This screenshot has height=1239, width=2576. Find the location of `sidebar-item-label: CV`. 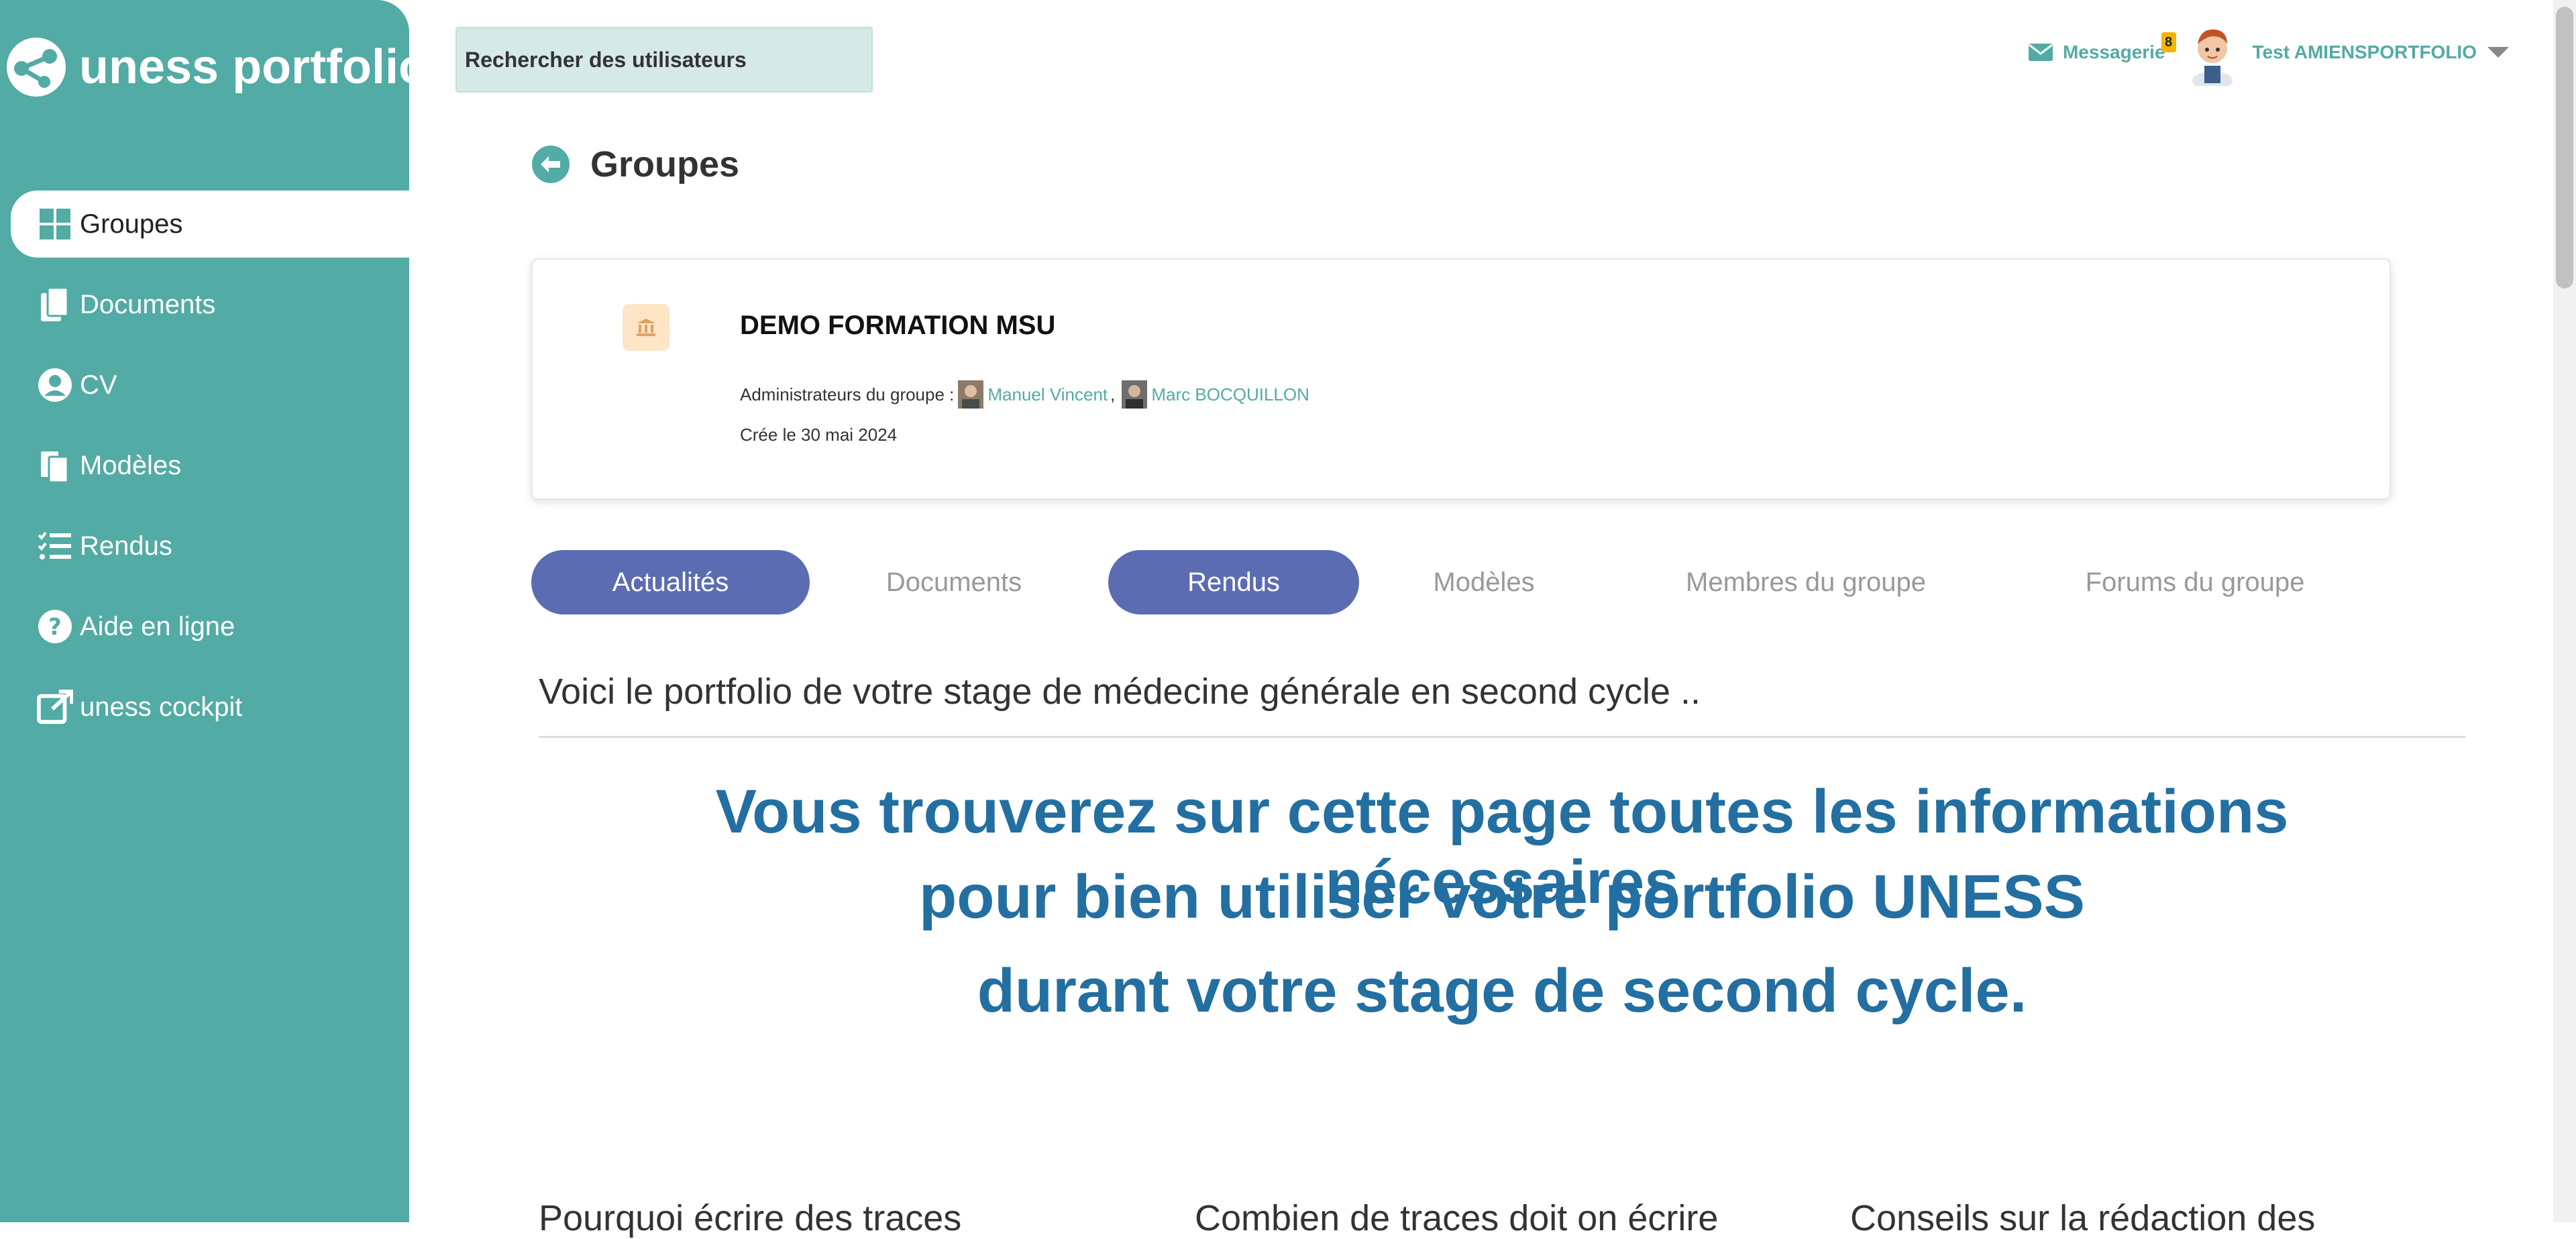

sidebar-item-label: CV is located at coordinates (98, 385).